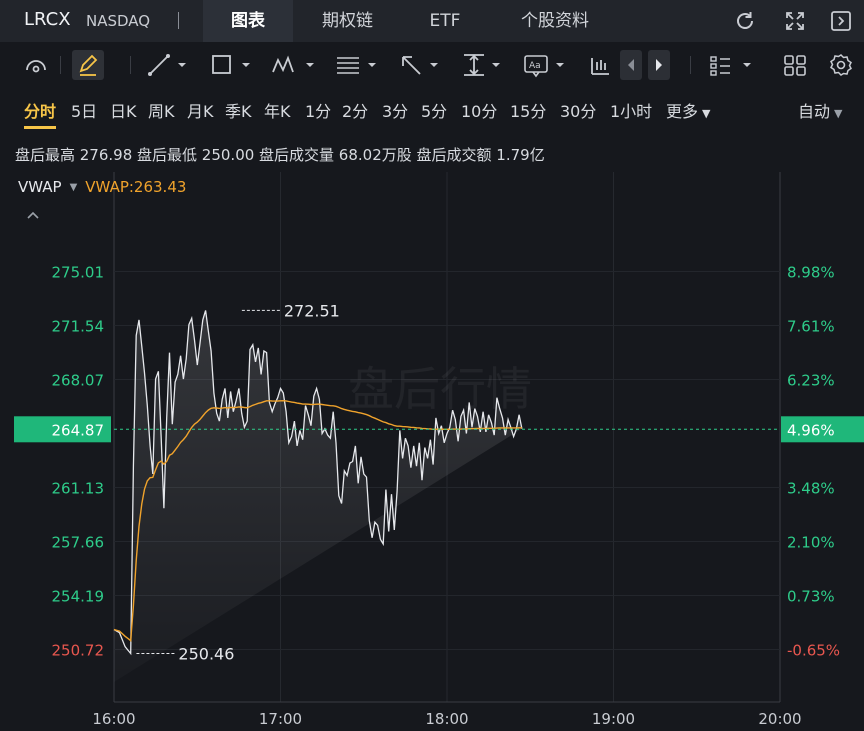 The height and width of the screenshot is (731, 864). I want to click on y-tick-label-right: -0.65%, so click(813, 651).